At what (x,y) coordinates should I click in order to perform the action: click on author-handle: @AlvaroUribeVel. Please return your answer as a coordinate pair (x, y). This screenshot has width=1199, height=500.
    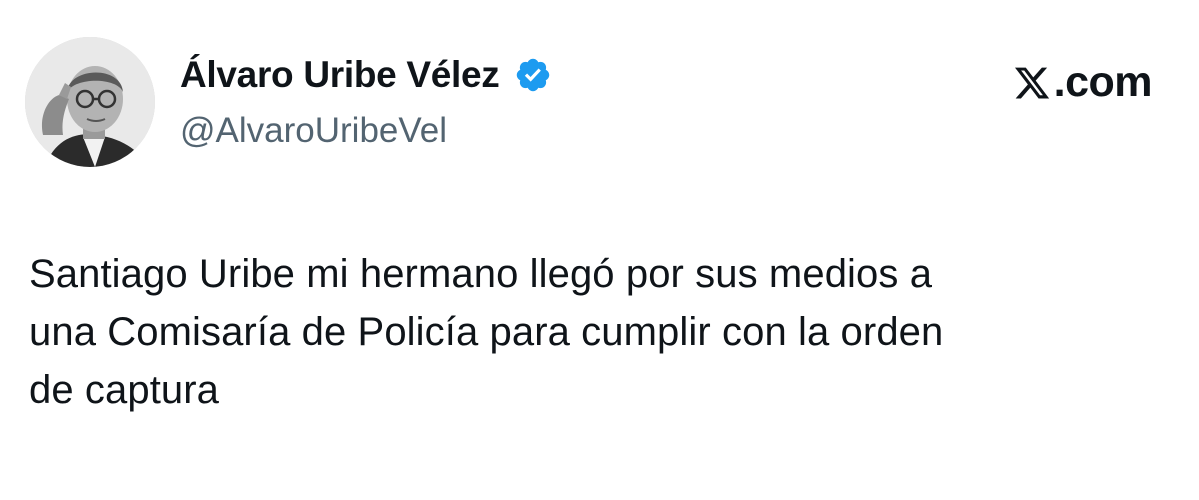
    Looking at the image, I should click on (313, 131).